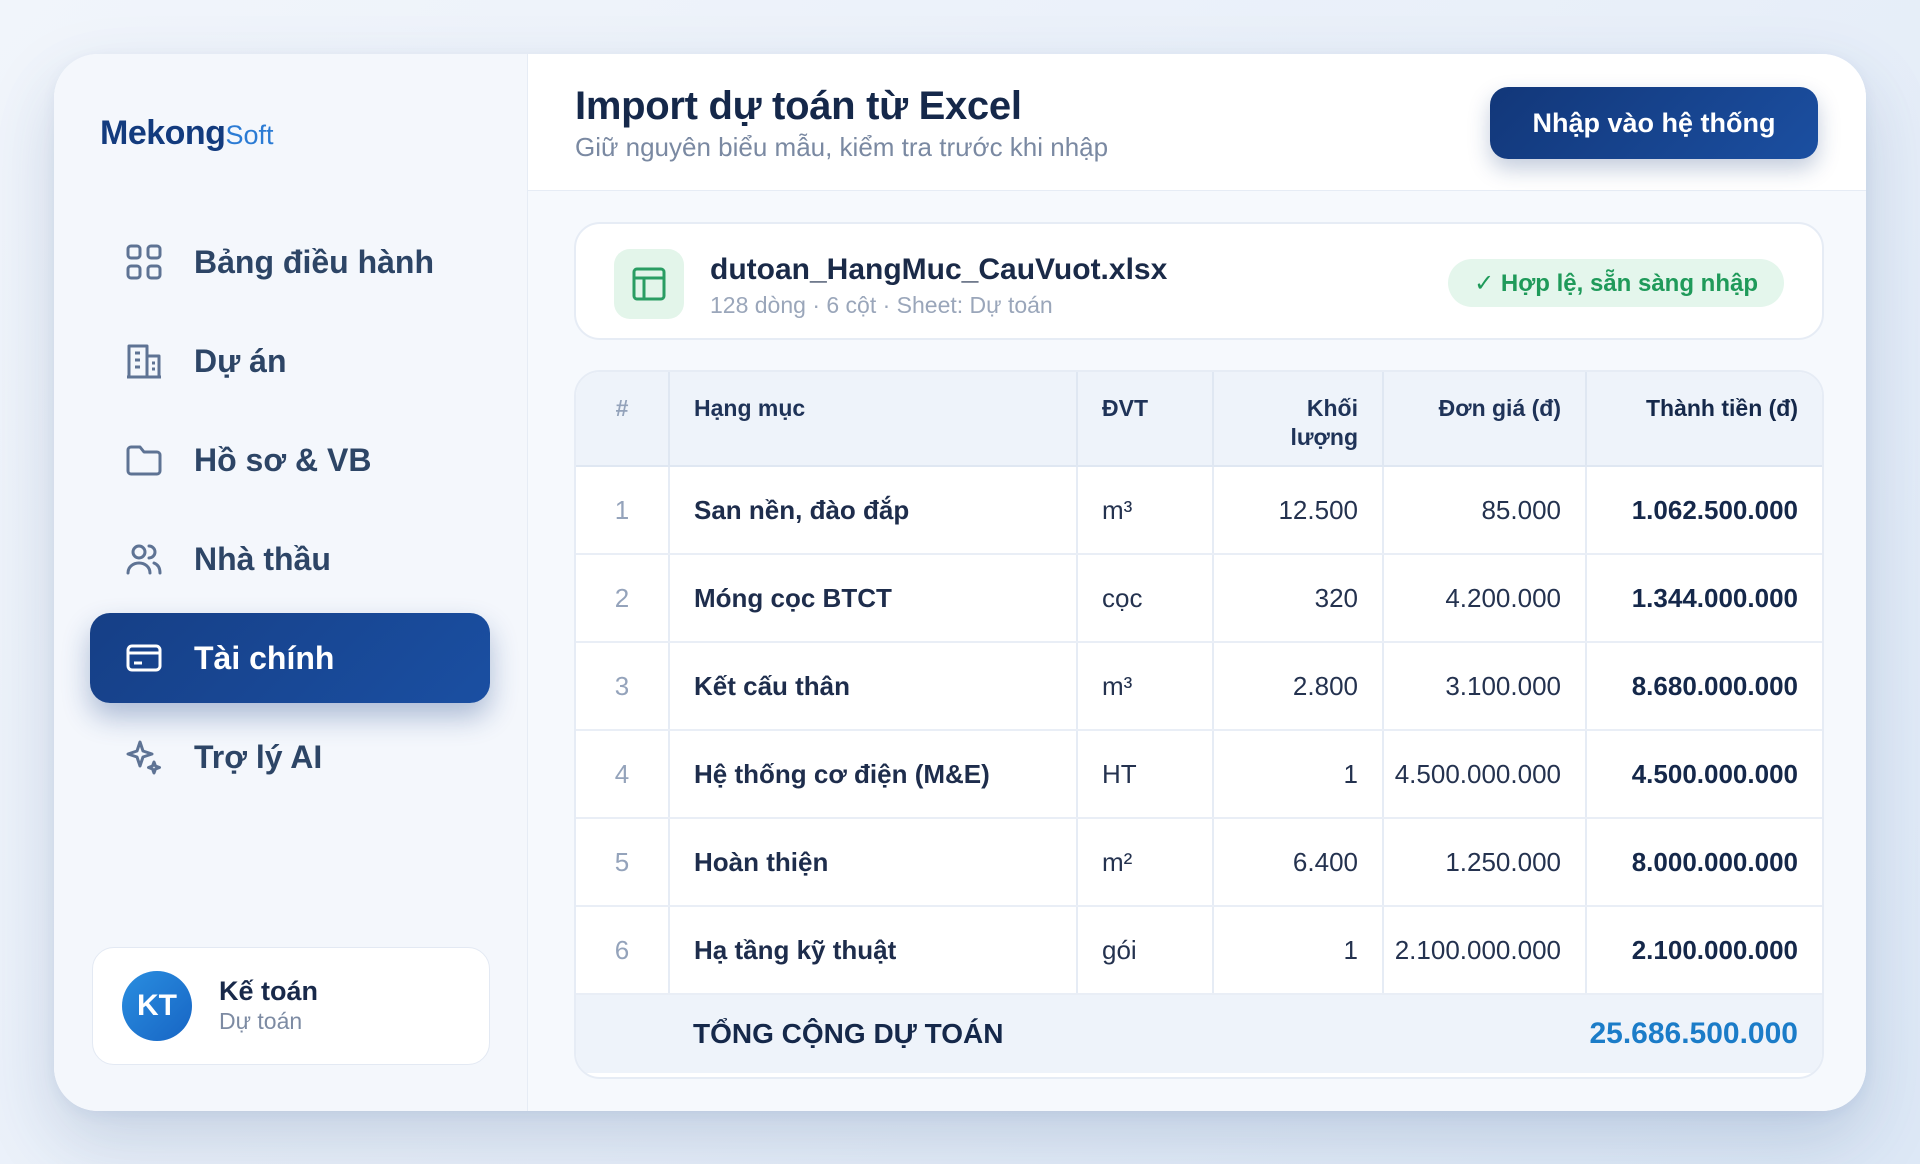 The height and width of the screenshot is (1164, 1920). Describe the element at coordinates (1298, 862) in the screenshot. I see `row-quantity: 6.400` at that location.